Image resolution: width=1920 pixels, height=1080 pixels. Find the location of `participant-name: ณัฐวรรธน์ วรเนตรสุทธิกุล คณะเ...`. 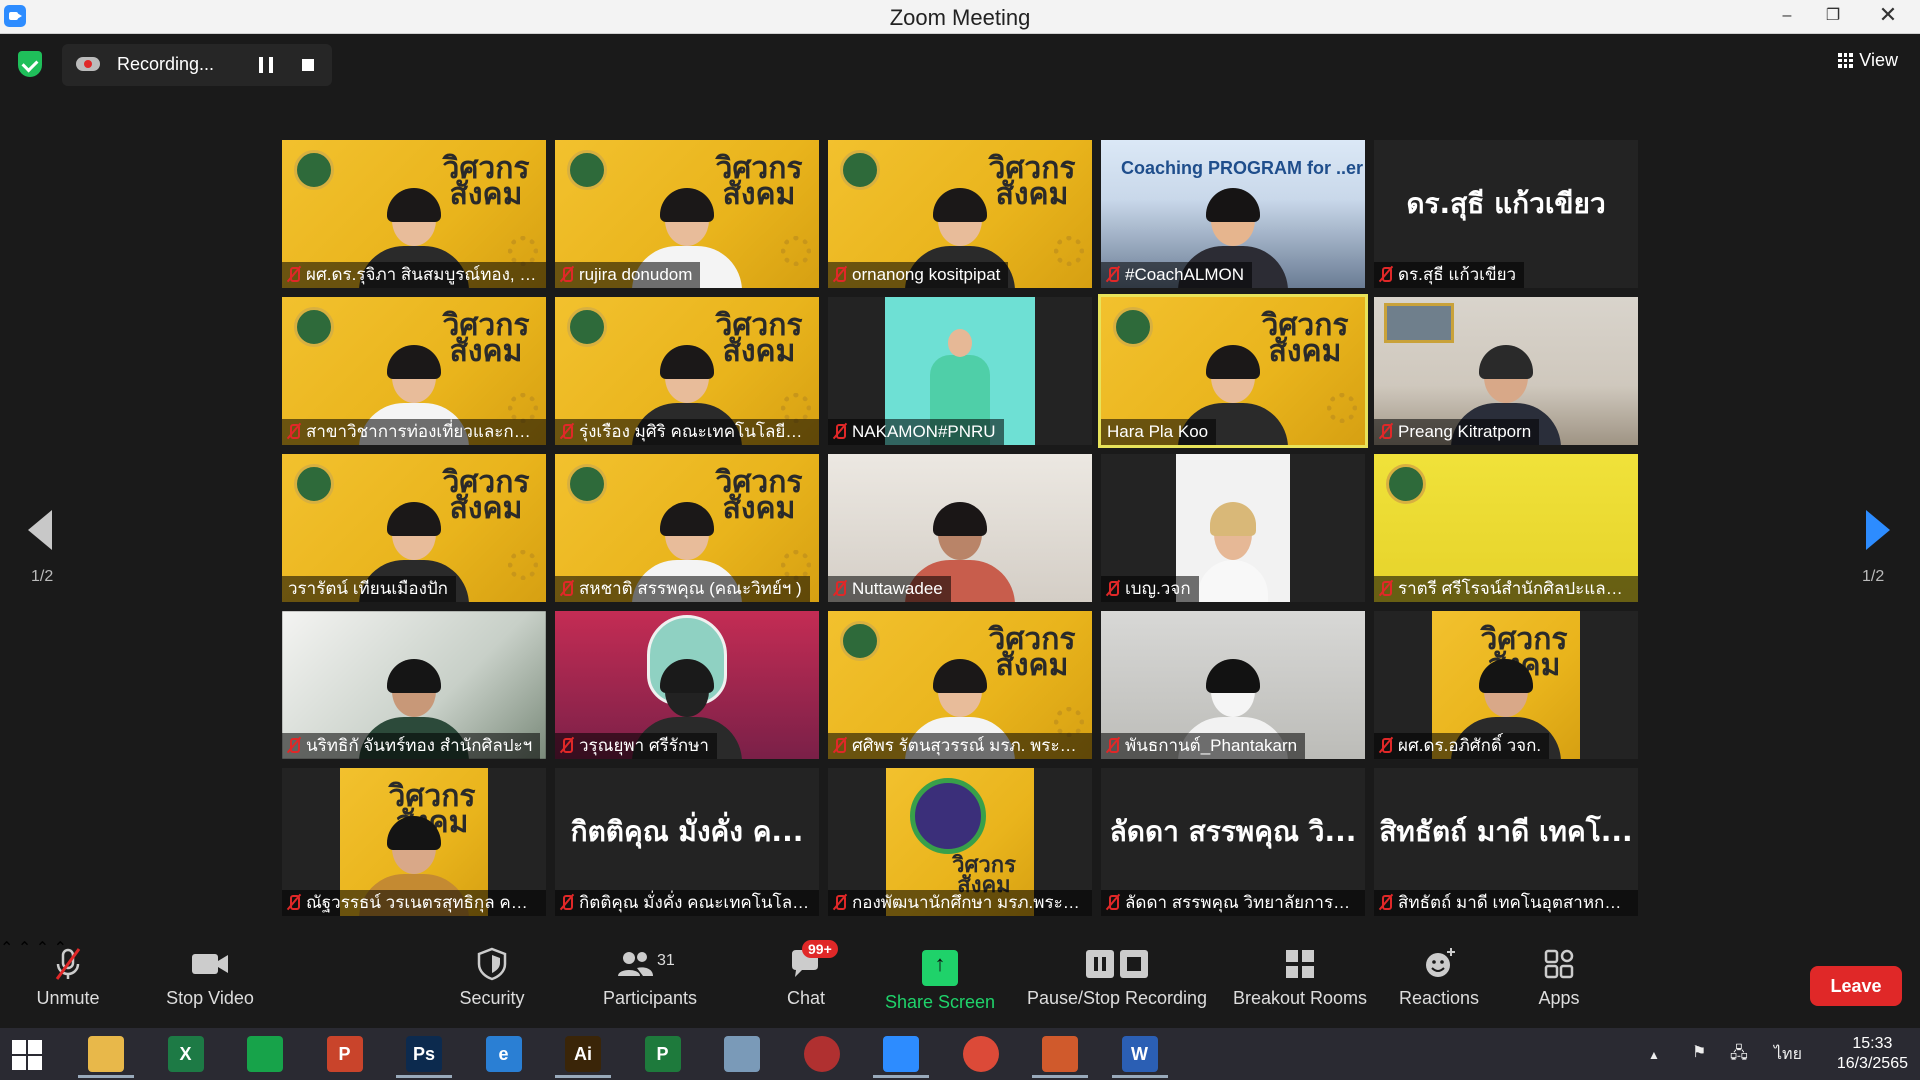

participant-name: ณัฐวรรธน์ วรเนตรสุทธิกุล คณะเ... is located at coordinates (426, 902).